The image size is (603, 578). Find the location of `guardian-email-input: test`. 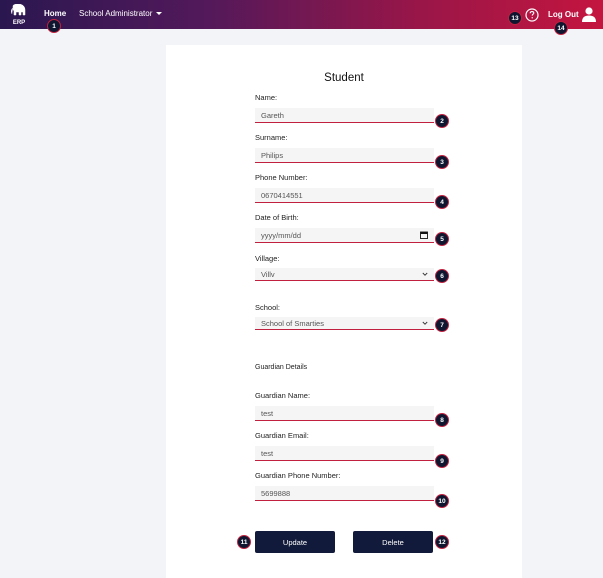

guardian-email-input: test is located at coordinates (344, 453).